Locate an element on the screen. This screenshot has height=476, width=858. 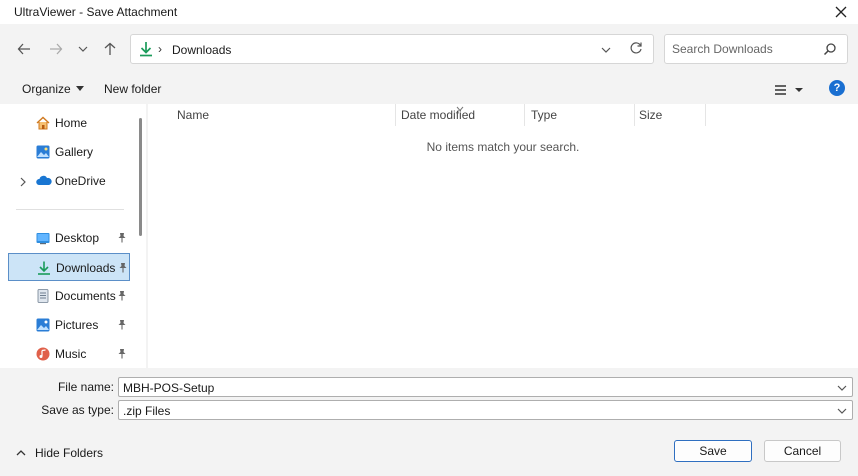
organize-label: Organize is located at coordinates (46, 89).